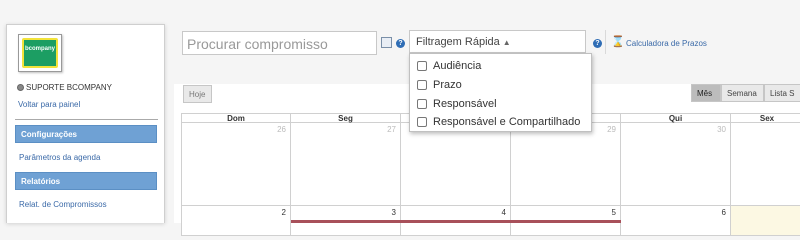 This screenshot has width=800, height=240. I want to click on list-view-button: Lista S, so click(782, 93).